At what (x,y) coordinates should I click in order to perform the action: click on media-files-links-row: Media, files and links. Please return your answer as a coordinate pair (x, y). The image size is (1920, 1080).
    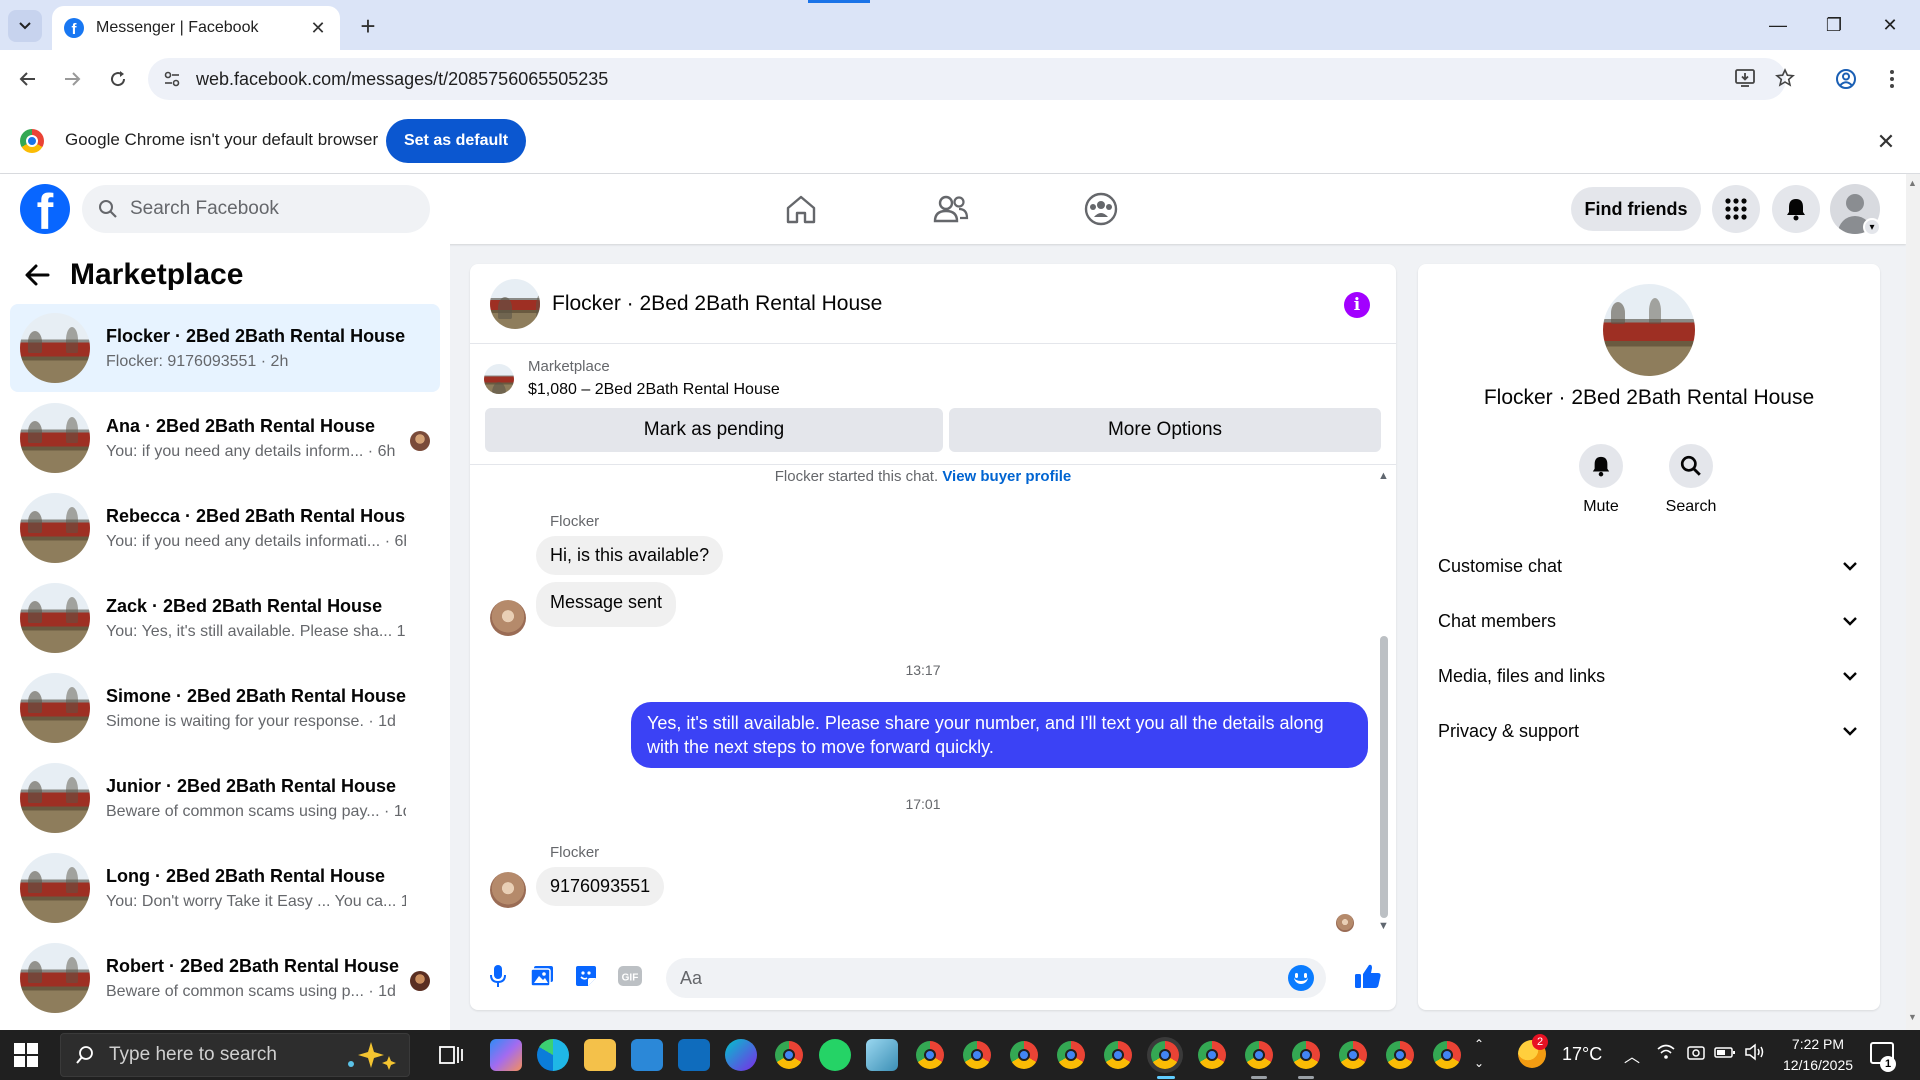
    Looking at the image, I should click on (1648, 676).